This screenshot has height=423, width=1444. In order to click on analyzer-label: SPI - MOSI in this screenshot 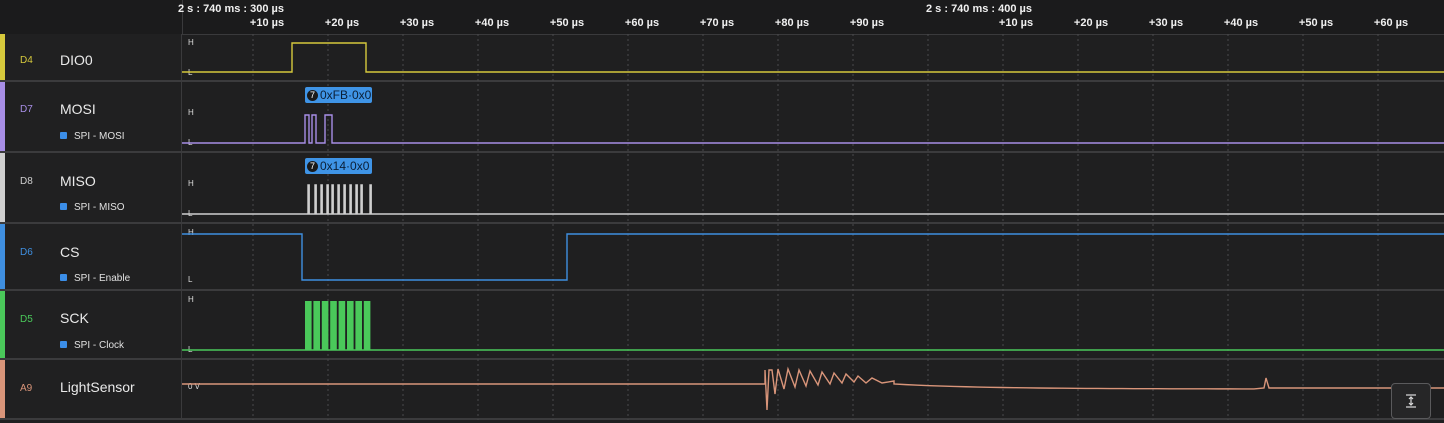, I will do `click(92, 136)`.